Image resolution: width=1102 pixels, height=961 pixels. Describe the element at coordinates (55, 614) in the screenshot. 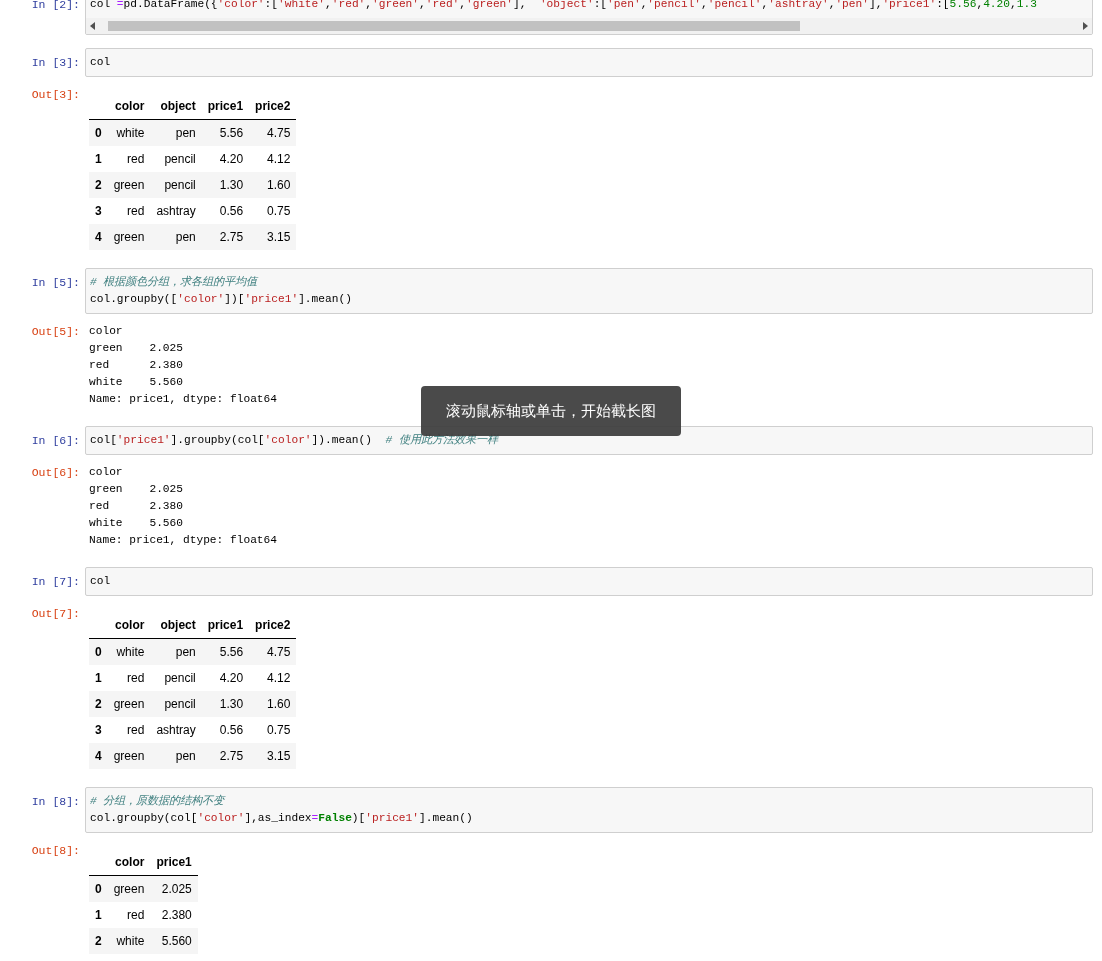

I see `output-prompt: Out[7]:` at that location.